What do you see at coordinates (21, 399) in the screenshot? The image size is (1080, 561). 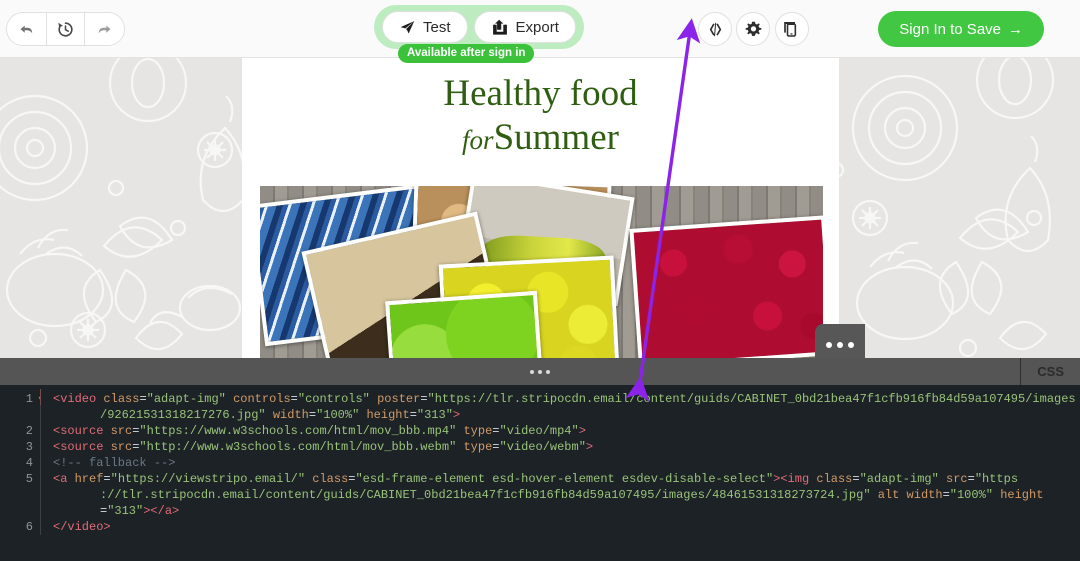 I see `line-number-1: 1▾` at bounding box center [21, 399].